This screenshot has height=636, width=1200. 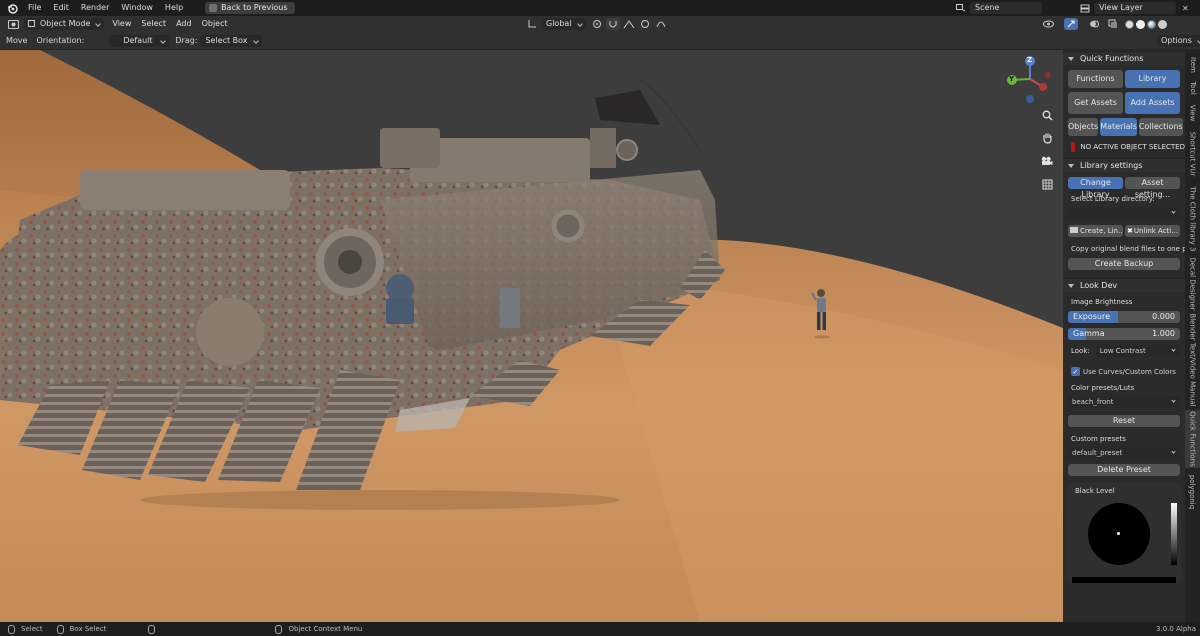 I want to click on change-library-button: Change Library, so click(x=1095, y=188).